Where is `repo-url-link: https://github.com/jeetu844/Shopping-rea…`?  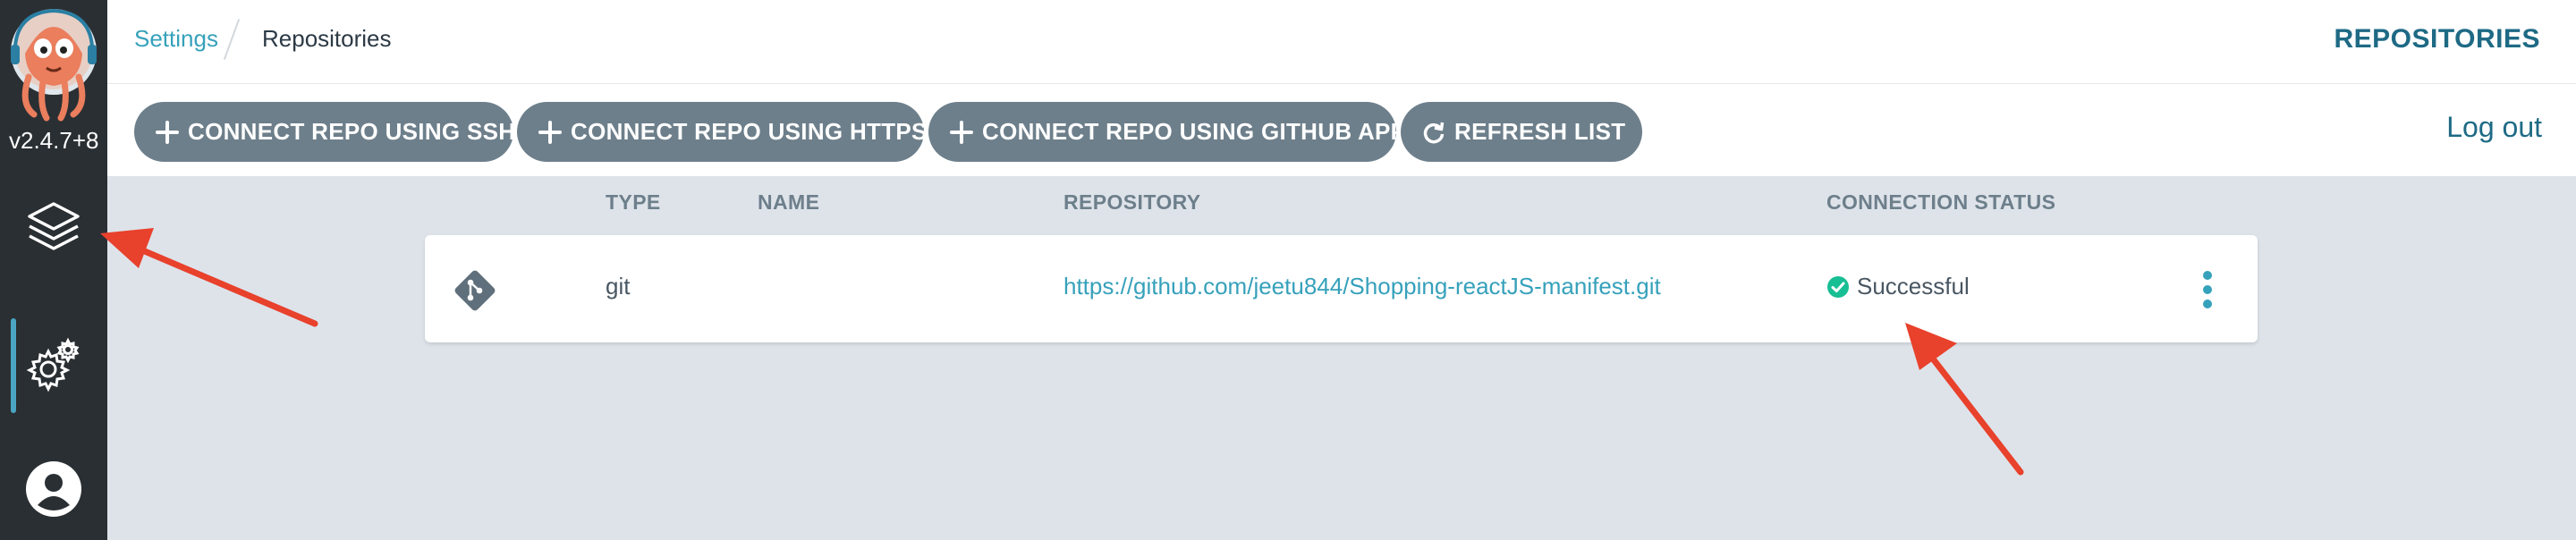
repo-url-link: https://github.com/jeetu844/Shopping-rea… is located at coordinates (1362, 286).